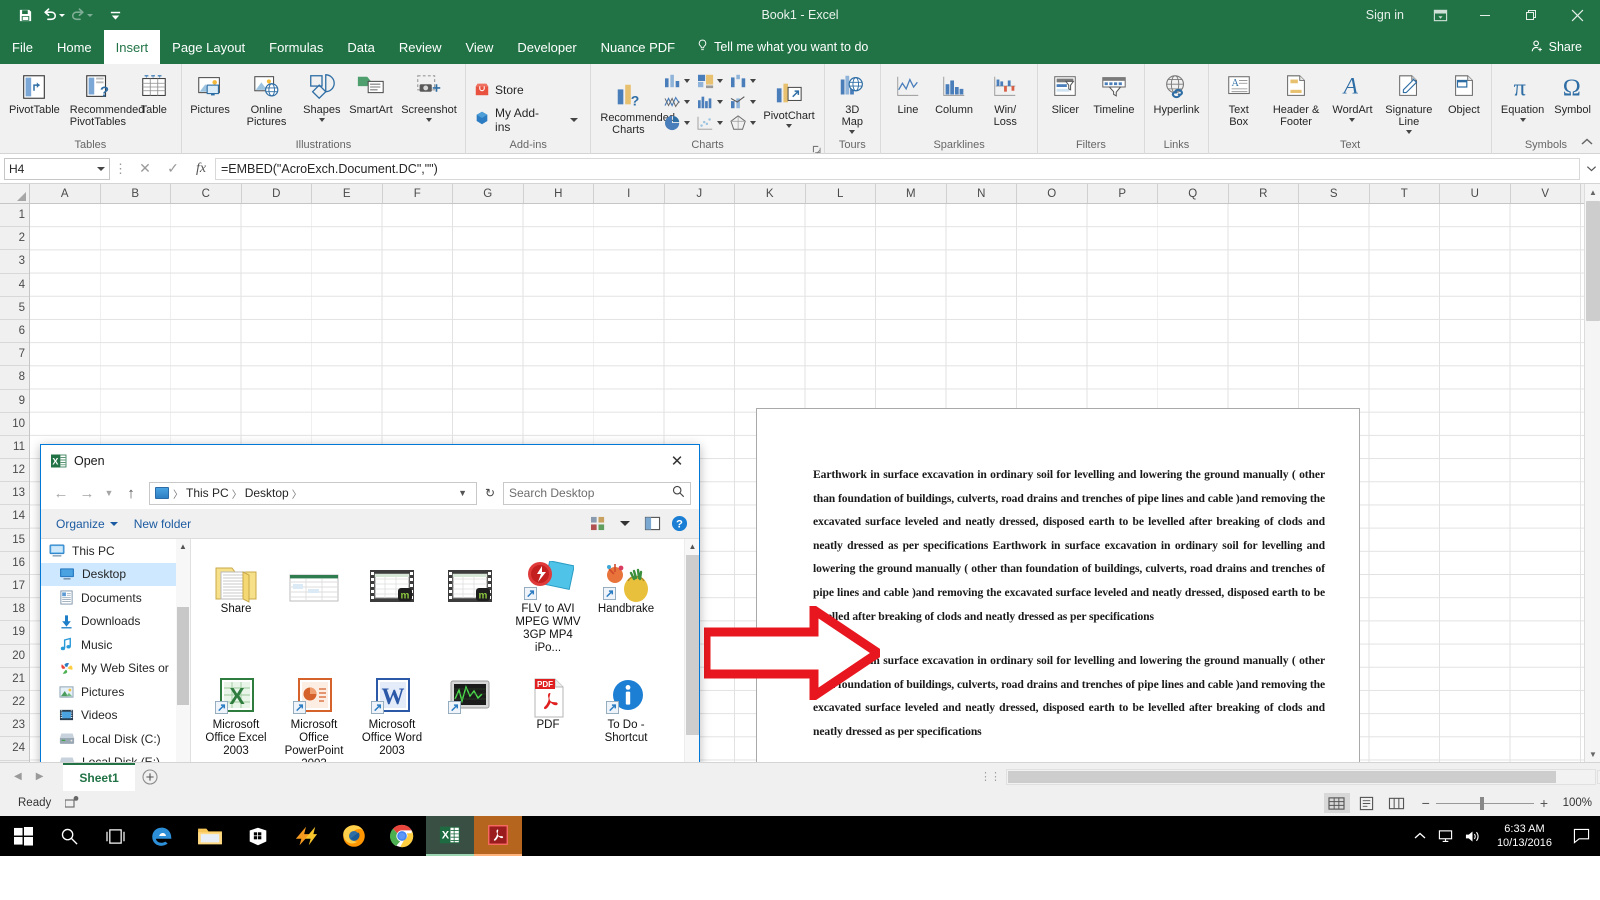 This screenshot has width=1600, height=900. Describe the element at coordinates (14, 656) in the screenshot. I see `row-header-20: 20` at that location.